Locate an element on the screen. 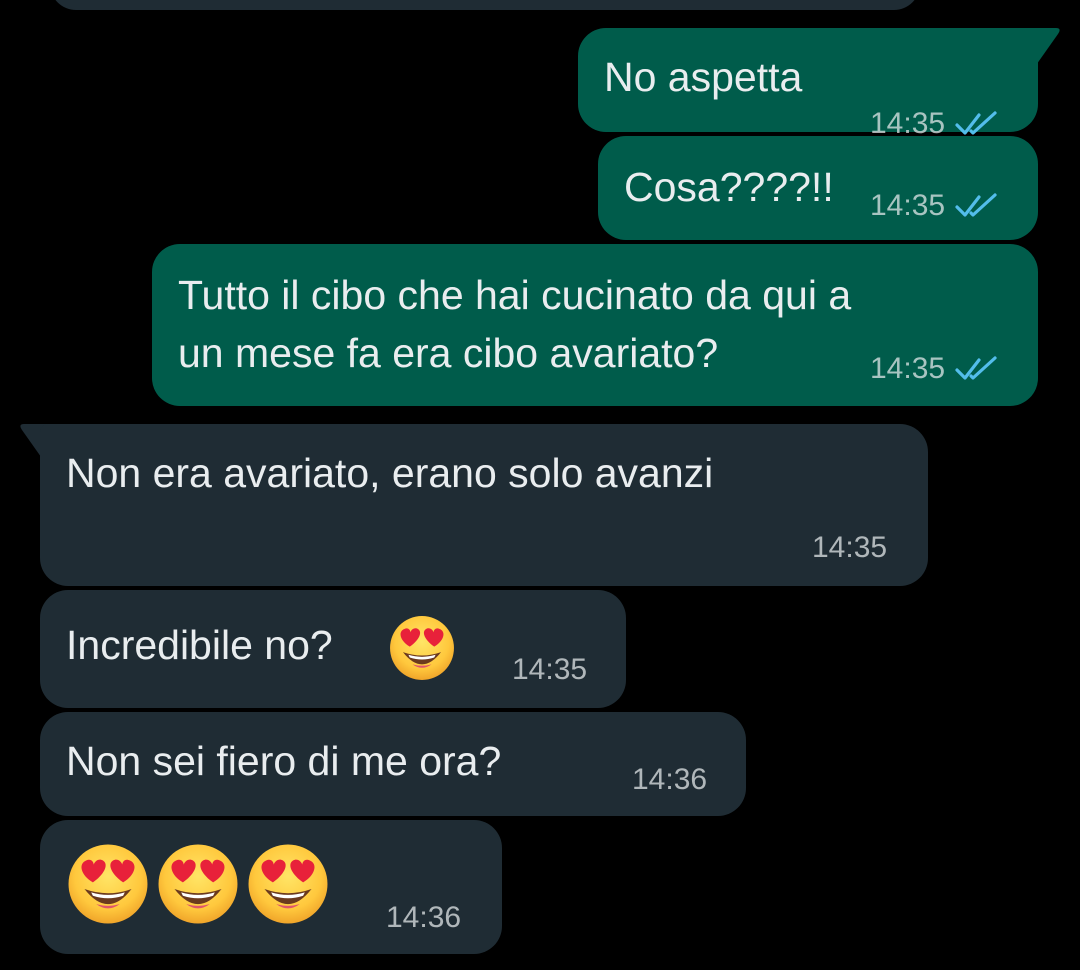 The image size is (1080, 970). message-text: Non sei fiero di me ora? is located at coordinates (284, 761).